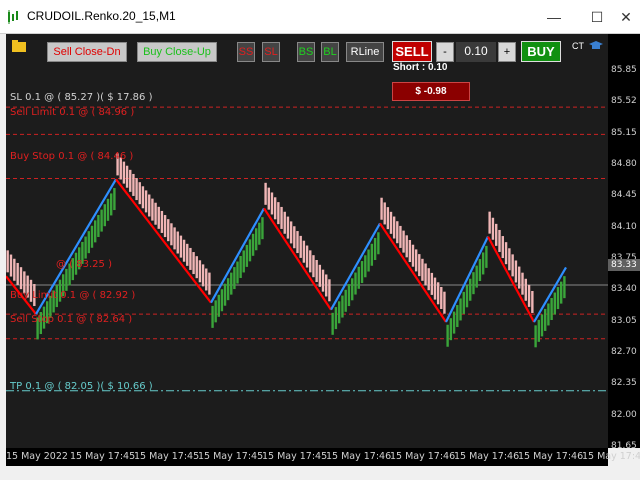 This screenshot has height=480, width=640. What do you see at coordinates (306, 52) in the screenshot?
I see `buy-stop-button: BS` at bounding box center [306, 52].